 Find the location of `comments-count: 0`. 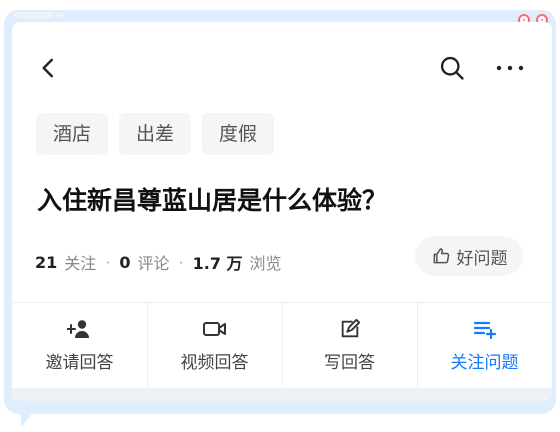

comments-count: 0 is located at coordinates (124, 262).